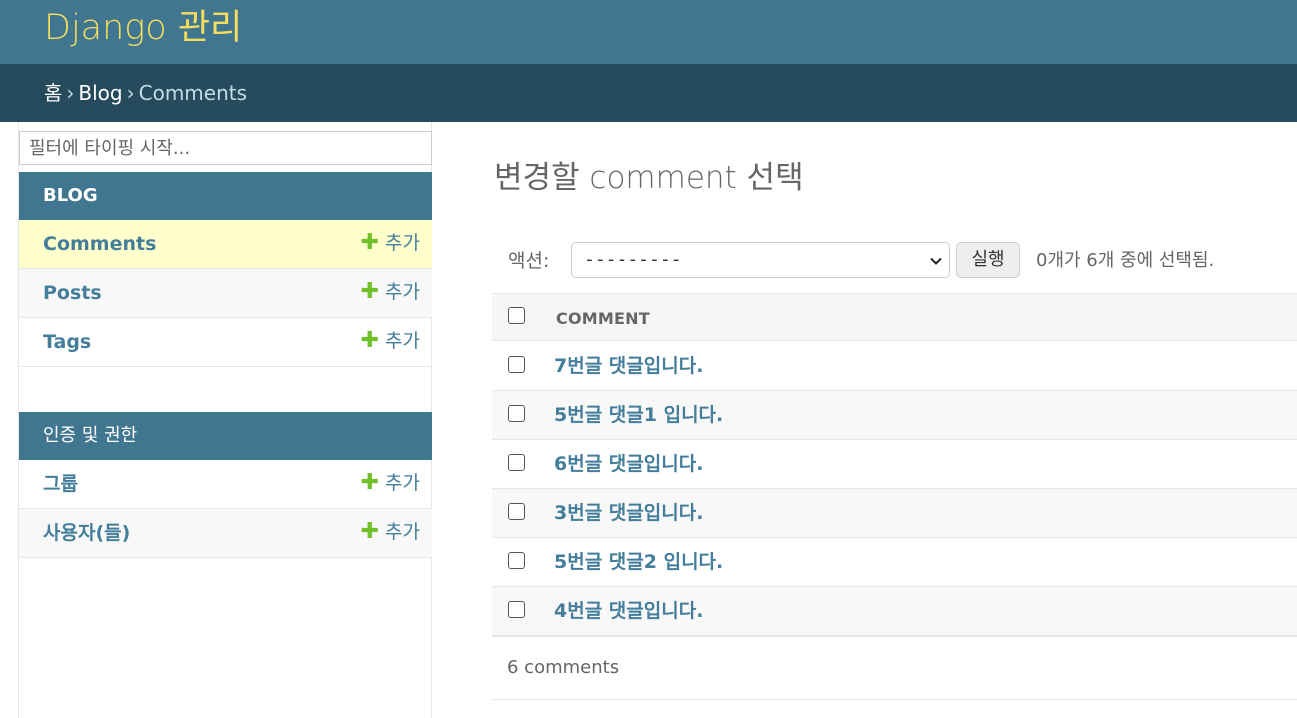 The image size is (1297, 718). Describe the element at coordinates (894, 611) in the screenshot. I see `table-row: 4번글 댓글입니다.` at that location.